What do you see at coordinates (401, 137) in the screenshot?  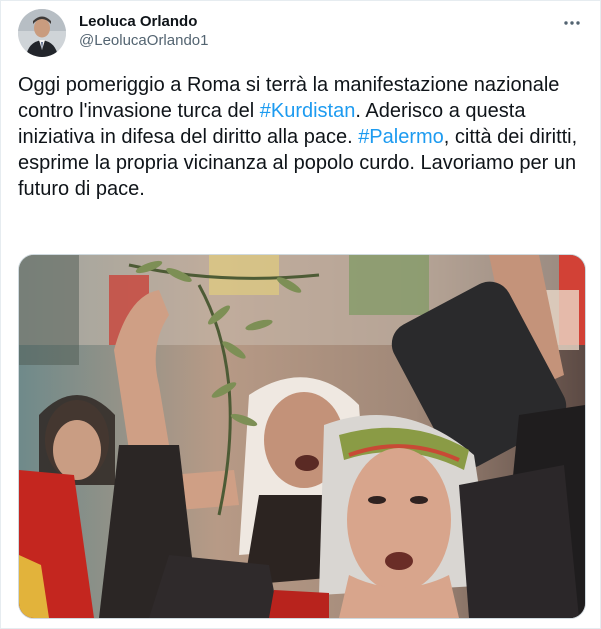 I see `hashtag-link-palermo: #Palermo` at bounding box center [401, 137].